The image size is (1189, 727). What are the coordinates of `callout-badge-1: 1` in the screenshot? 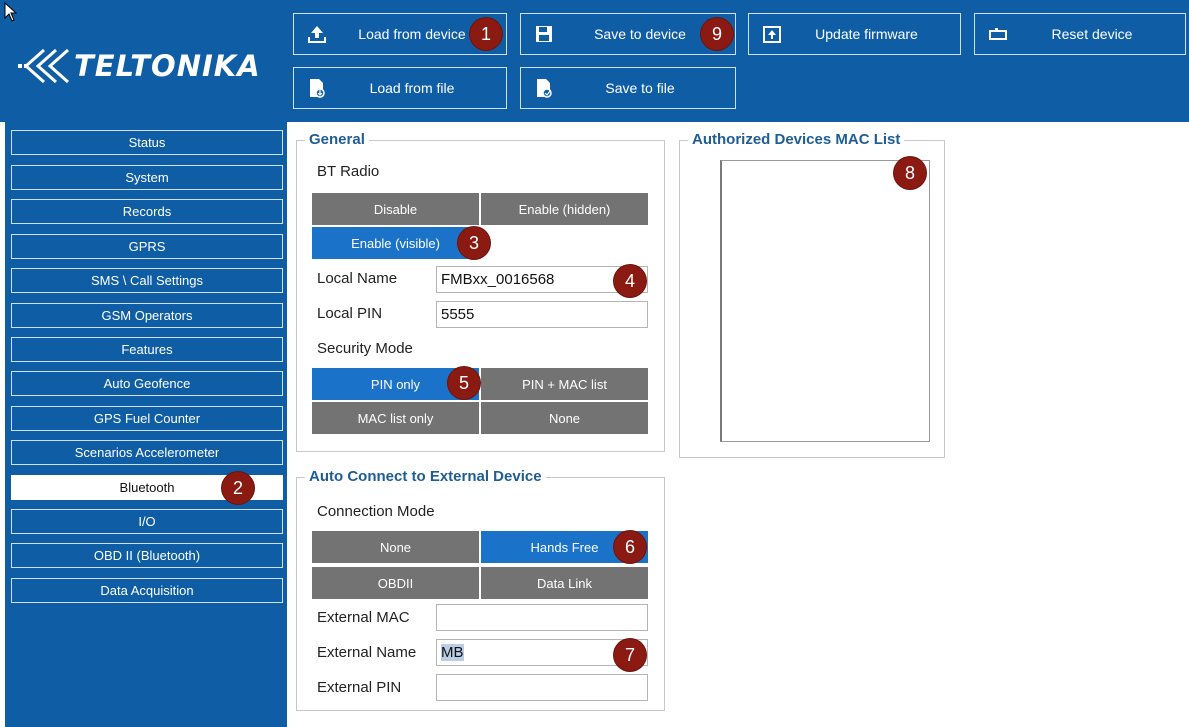 It's located at (486, 34).